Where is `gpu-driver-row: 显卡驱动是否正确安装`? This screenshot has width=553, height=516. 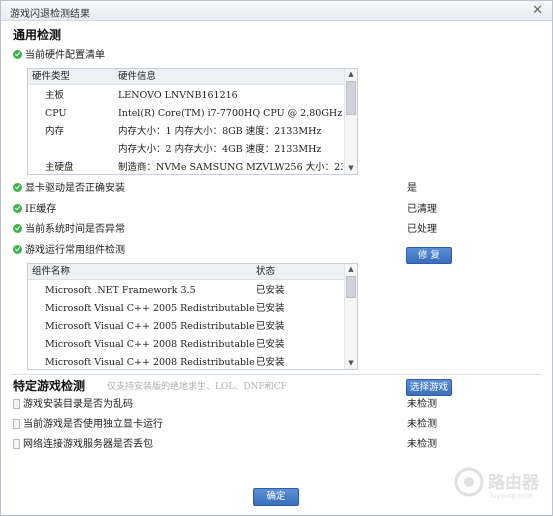
gpu-driver-row: 显卡驱动是否正确安装 is located at coordinates (69, 189).